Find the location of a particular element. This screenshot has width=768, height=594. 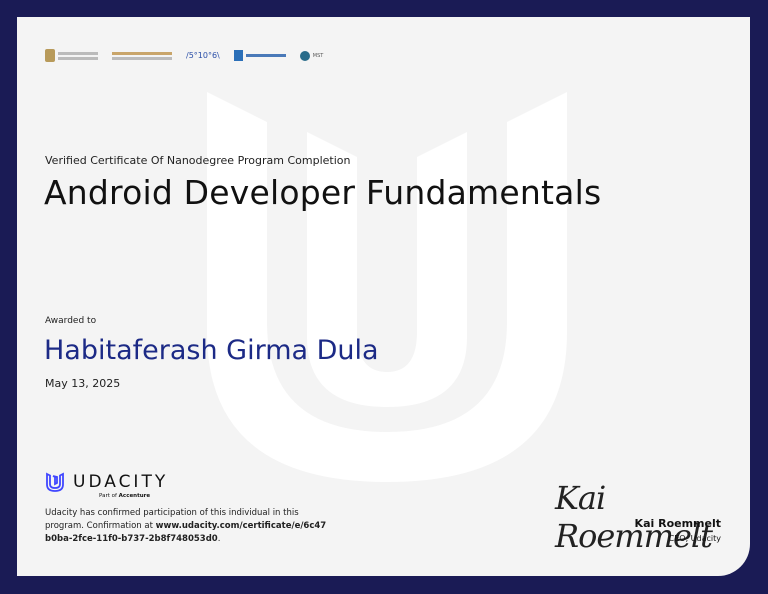

part-of-accenture: Part of Accenture is located at coordinates (124, 496).